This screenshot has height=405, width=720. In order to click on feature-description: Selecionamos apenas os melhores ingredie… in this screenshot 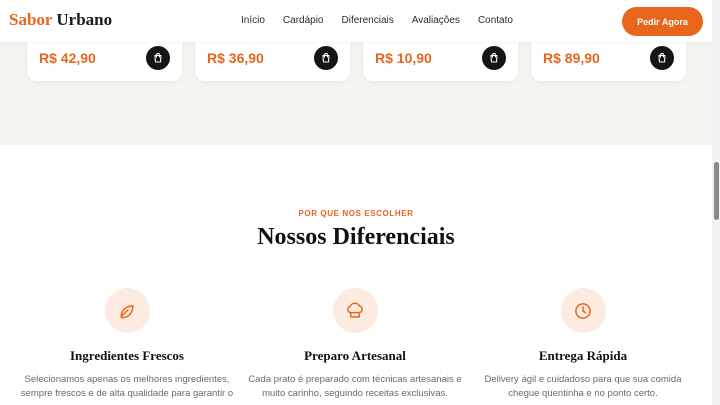, I will do `click(127, 386)`.